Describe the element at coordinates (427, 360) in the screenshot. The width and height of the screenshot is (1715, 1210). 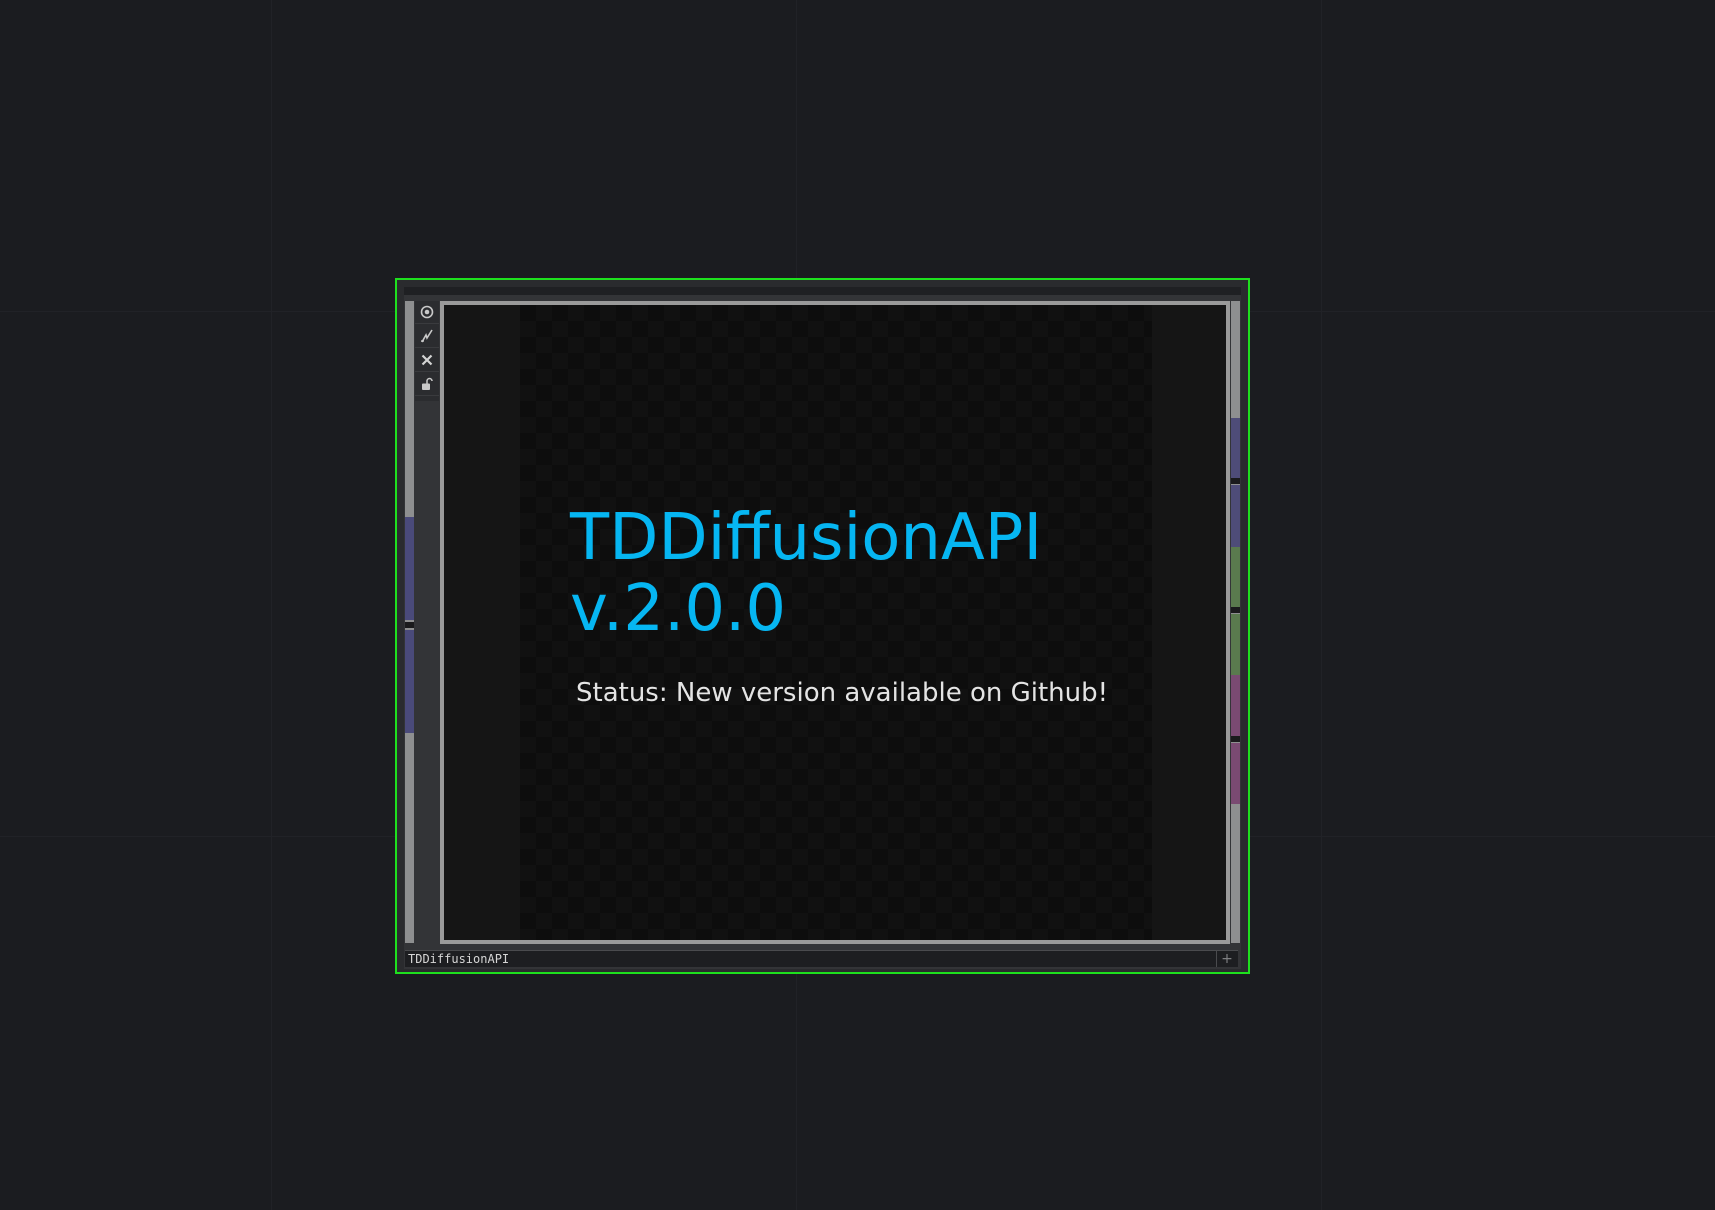
I see `delete-icon` at that location.